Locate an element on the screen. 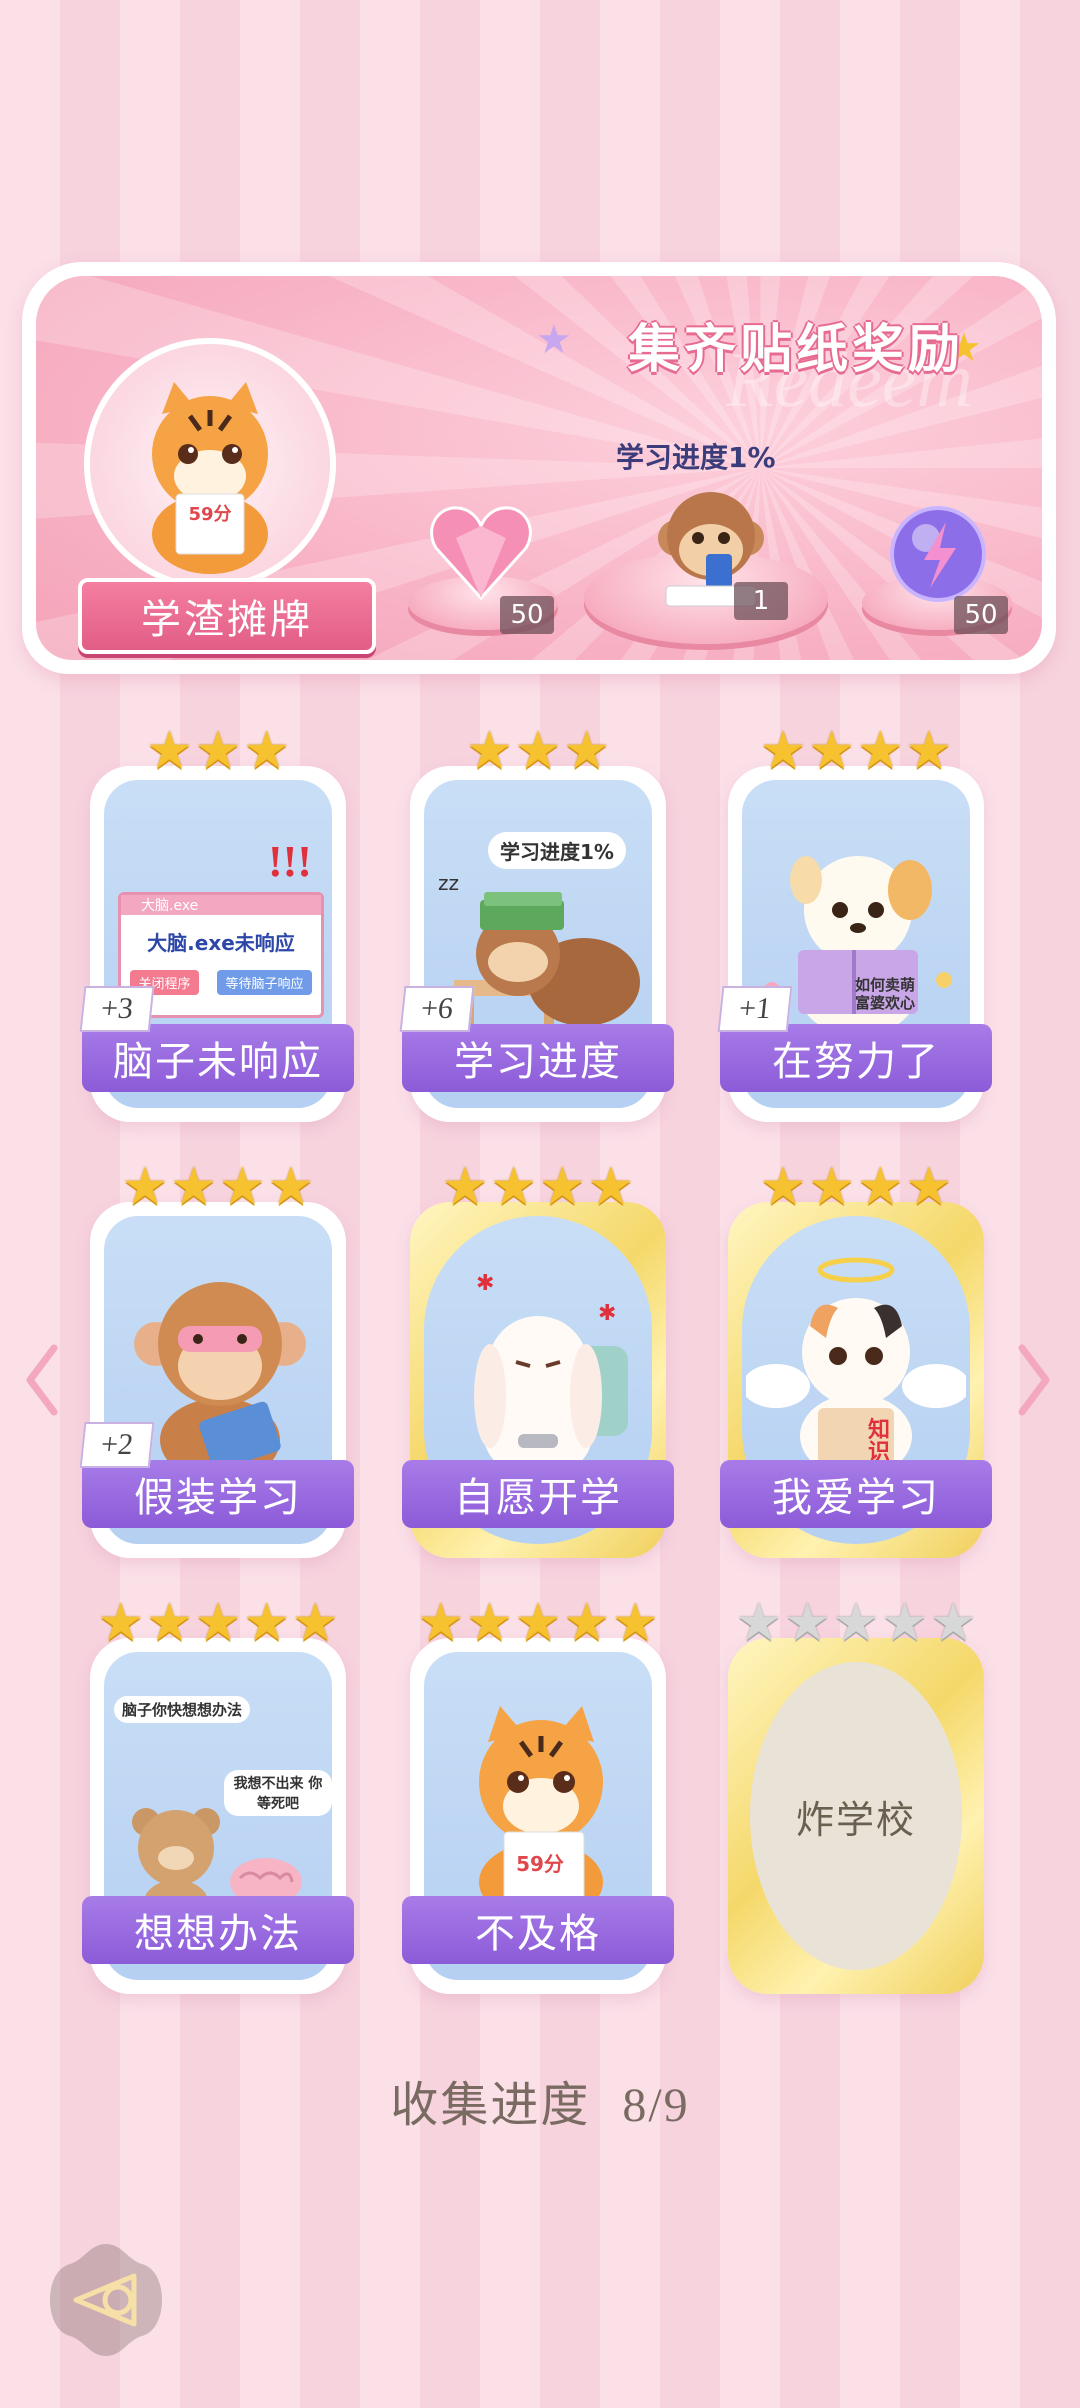  sticker-card: ★ ★ ★ ★ ★ 59分 不及格 is located at coordinates (538, 1796).